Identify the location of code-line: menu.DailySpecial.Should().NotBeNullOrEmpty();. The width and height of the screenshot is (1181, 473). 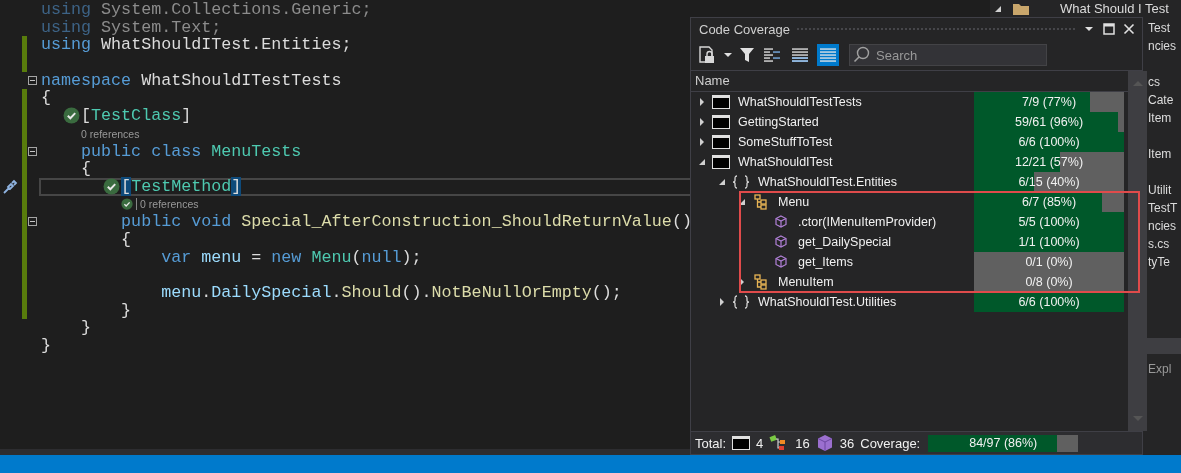
(391, 293).